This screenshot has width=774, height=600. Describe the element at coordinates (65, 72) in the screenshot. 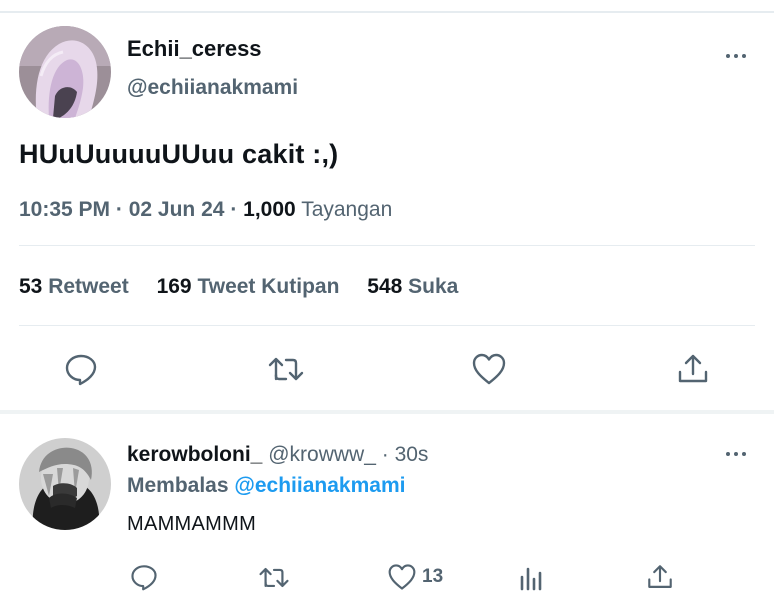

I see `author-avatar` at that location.